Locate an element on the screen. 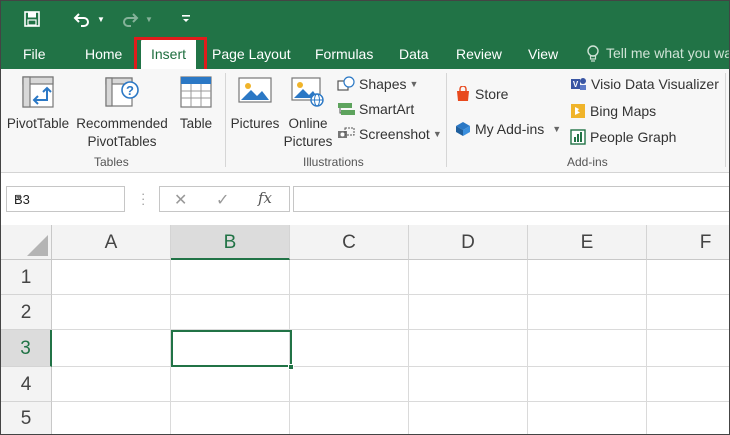 This screenshot has height=435, width=730. tab-view: View is located at coordinates (543, 55).